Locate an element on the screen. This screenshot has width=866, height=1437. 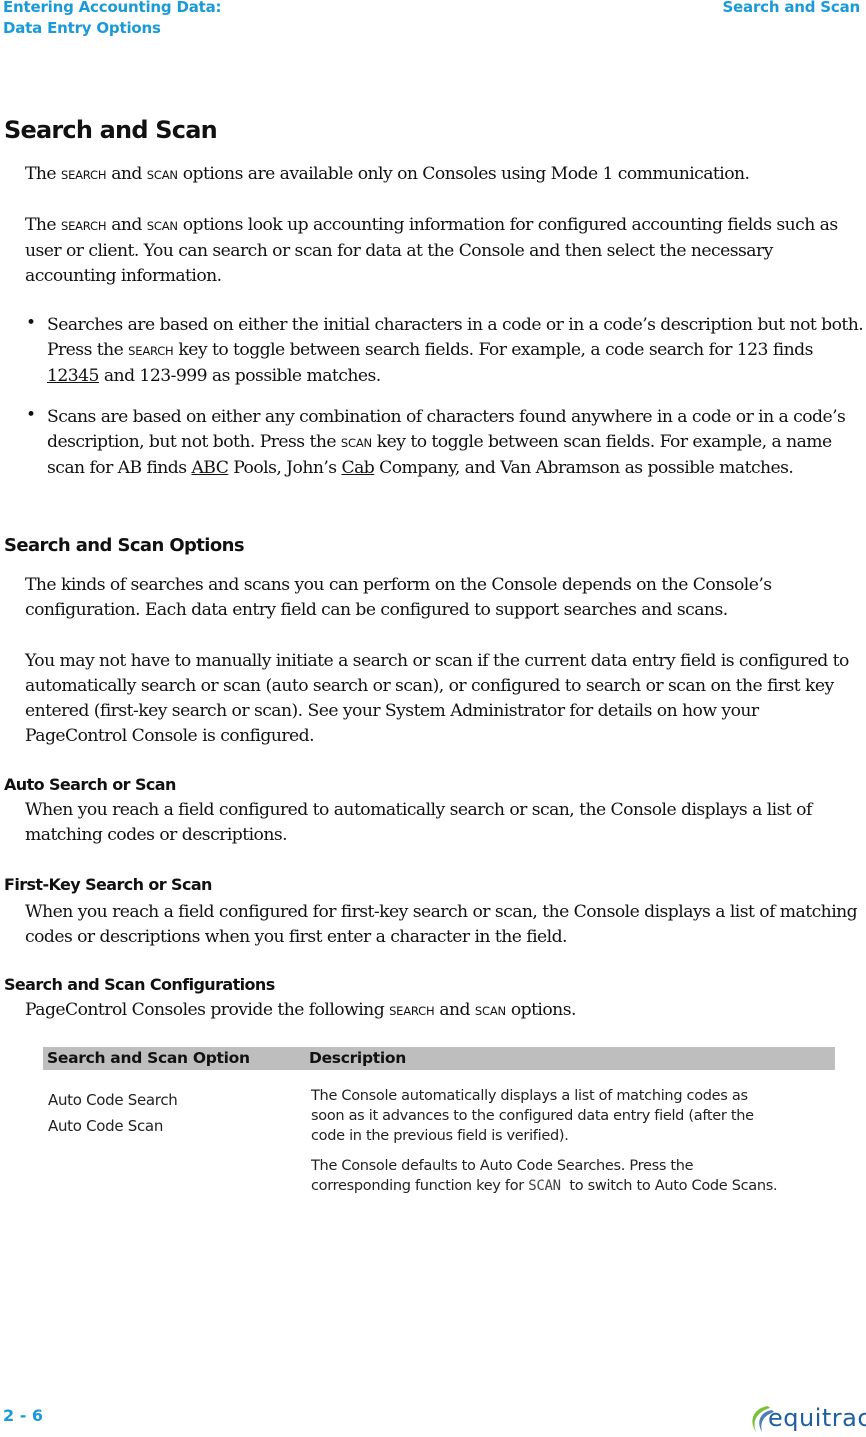
underlined-match: Cab is located at coordinates (358, 468).